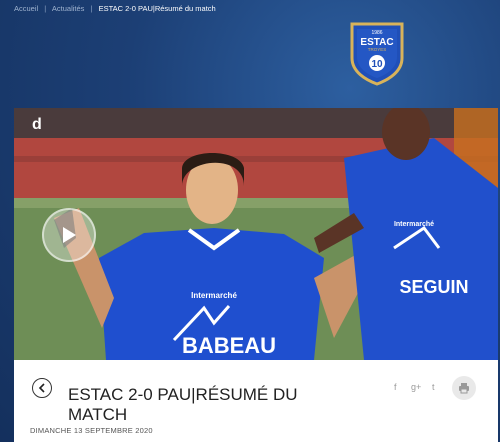  I want to click on print-icon, so click(464, 388).